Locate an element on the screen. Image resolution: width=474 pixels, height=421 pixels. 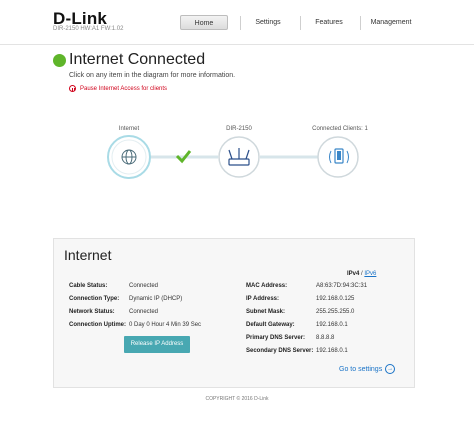
default-gateway-value: 192.168.0.1 is located at coordinates (332, 325).